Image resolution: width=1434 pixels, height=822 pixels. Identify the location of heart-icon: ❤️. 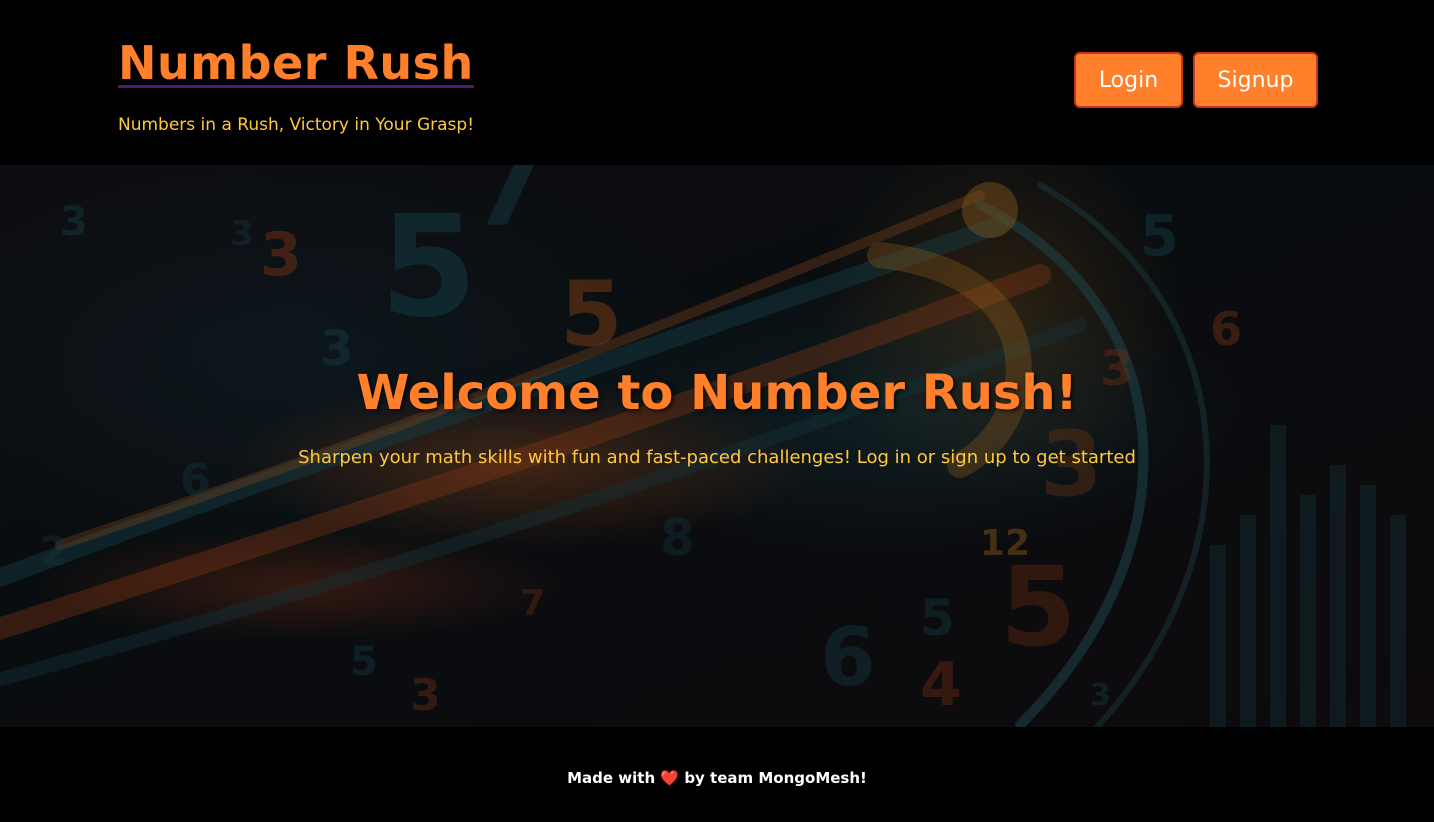
(670, 778).